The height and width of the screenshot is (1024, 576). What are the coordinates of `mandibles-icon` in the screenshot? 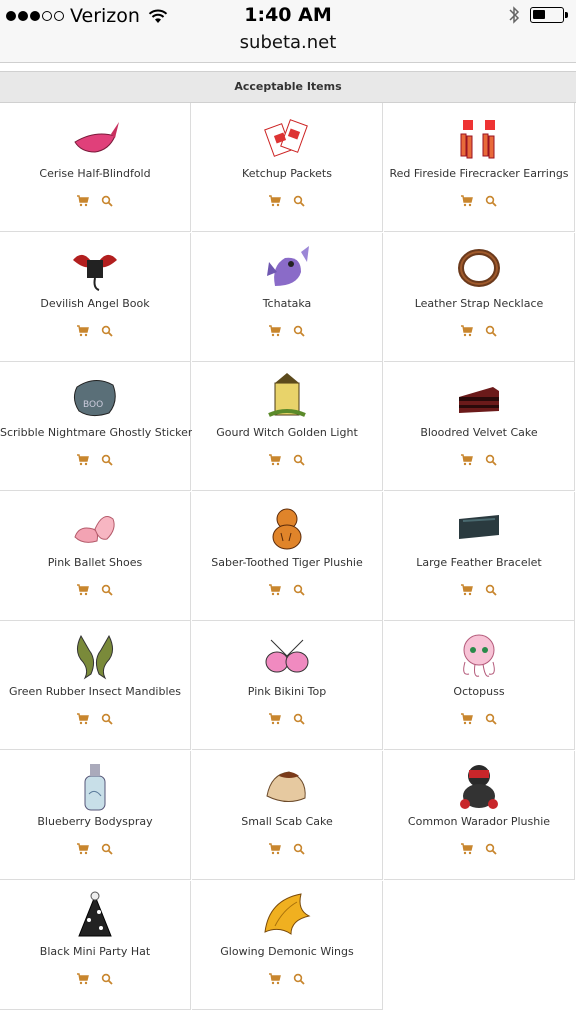 It's located at (95, 656).